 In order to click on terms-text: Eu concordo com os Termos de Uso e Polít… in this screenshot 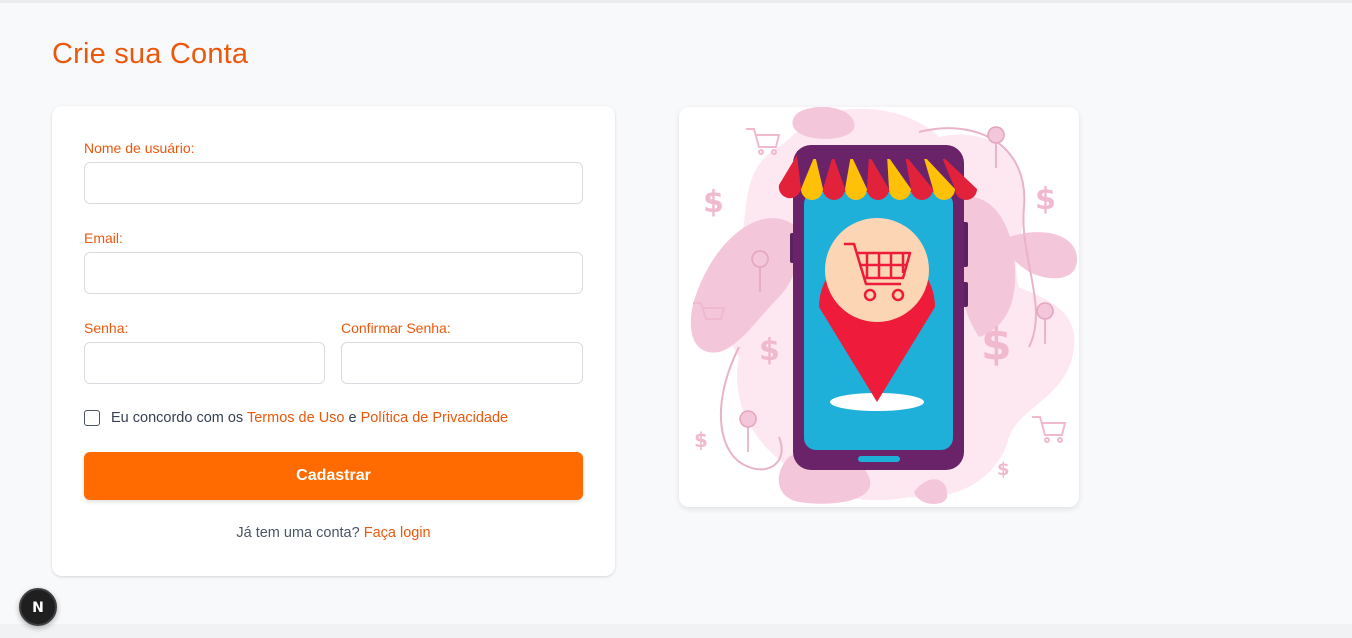, I will do `click(309, 418)`.